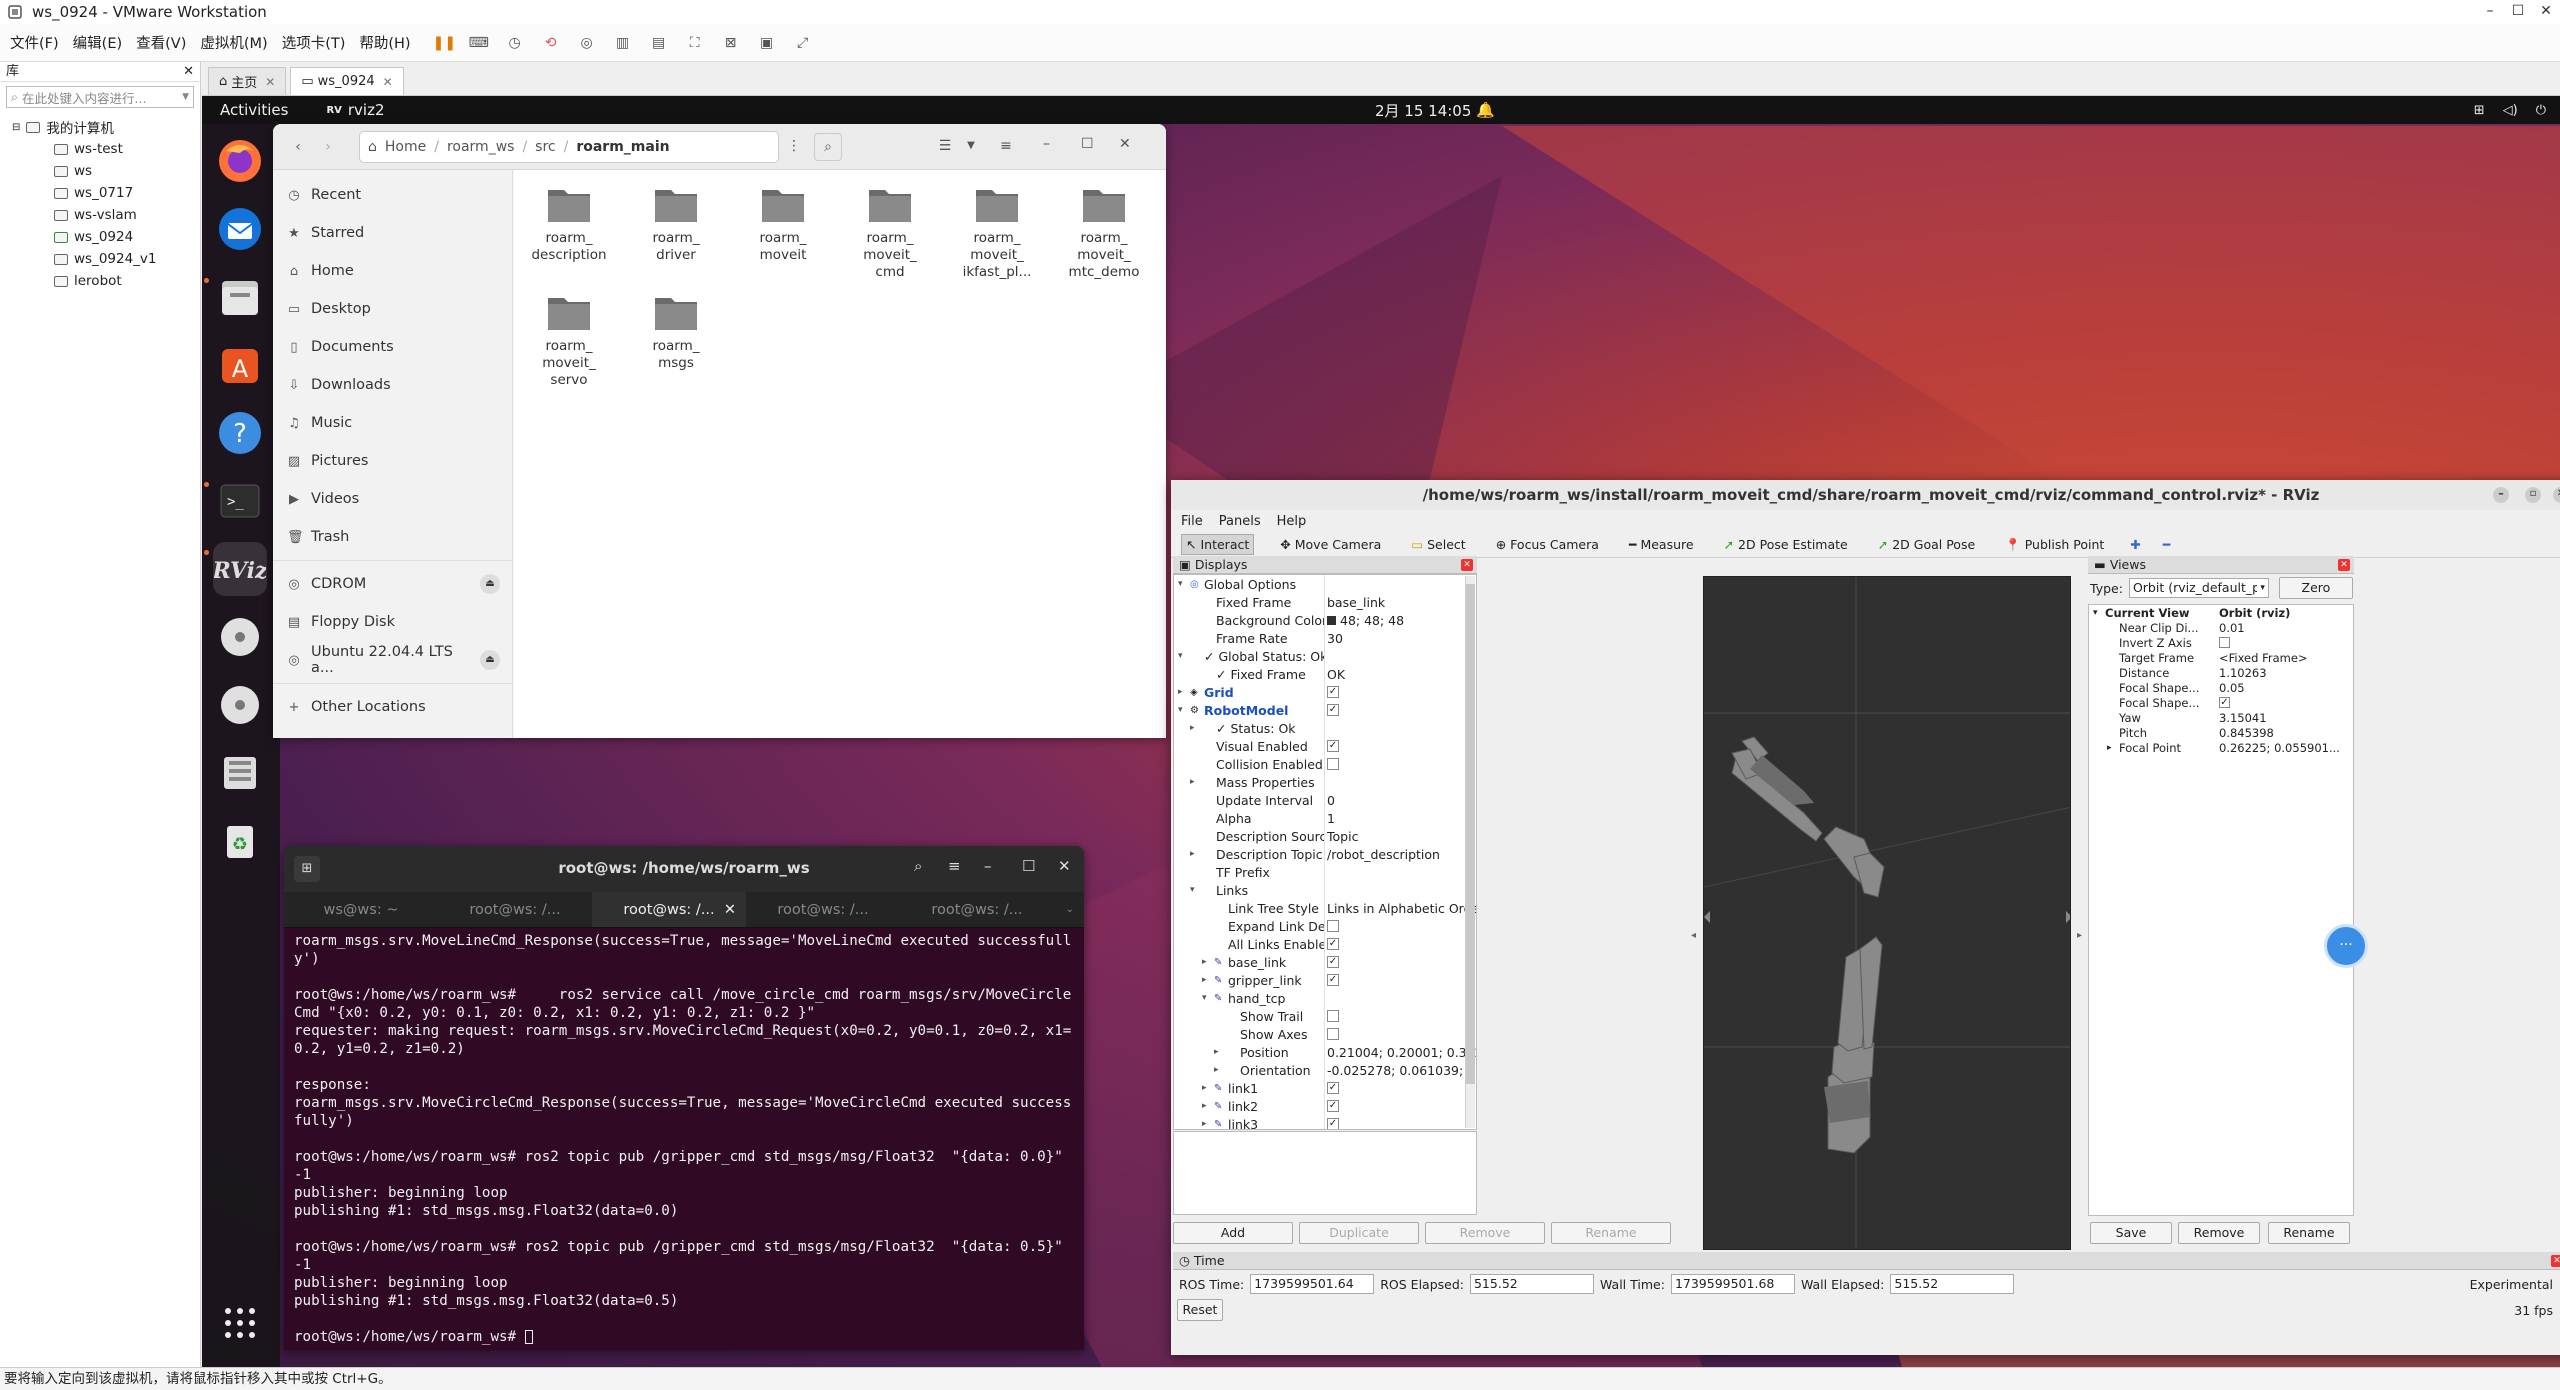 The image size is (2560, 1390). Describe the element at coordinates (783, 224) in the screenshot. I see `folder-roarm-moveit: roarm_ moveit` at that location.